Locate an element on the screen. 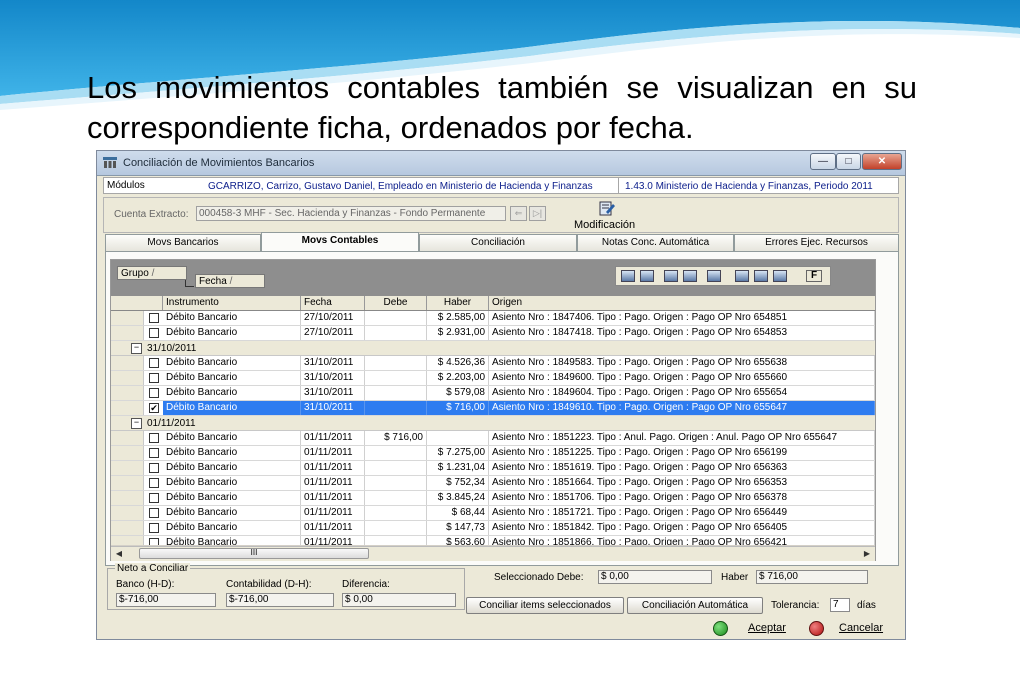 This screenshot has height=680, width=1020. minimize-button: — is located at coordinates (823, 161).